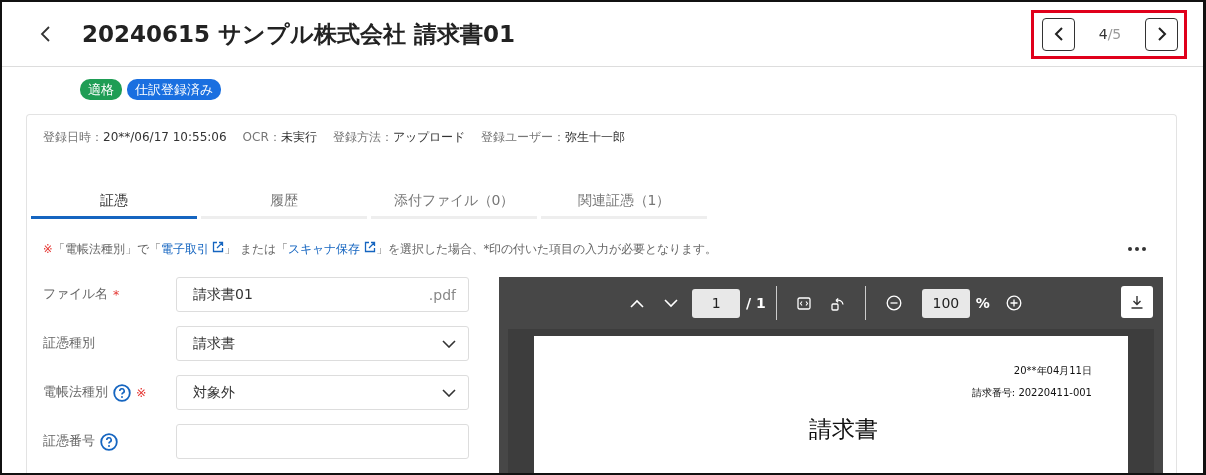  I want to click on text-field, so click(322, 441).